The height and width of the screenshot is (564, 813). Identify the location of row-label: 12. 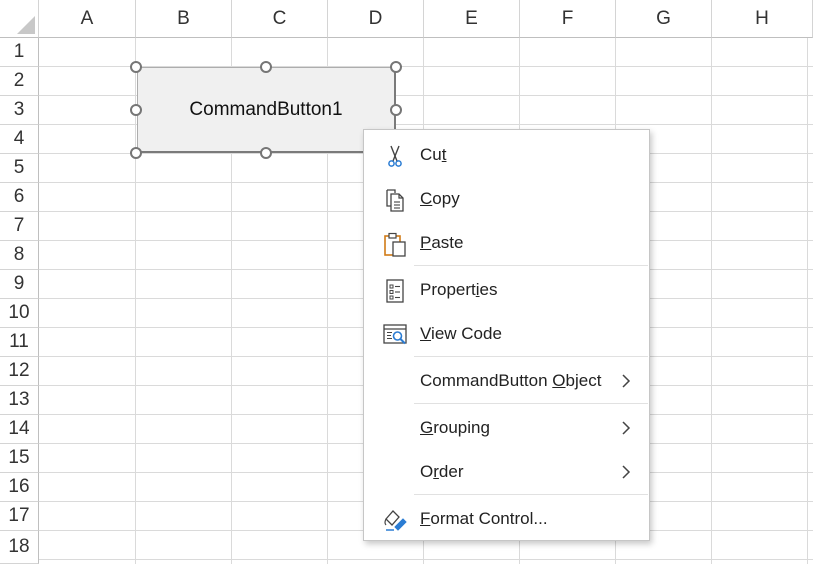
(19, 370).